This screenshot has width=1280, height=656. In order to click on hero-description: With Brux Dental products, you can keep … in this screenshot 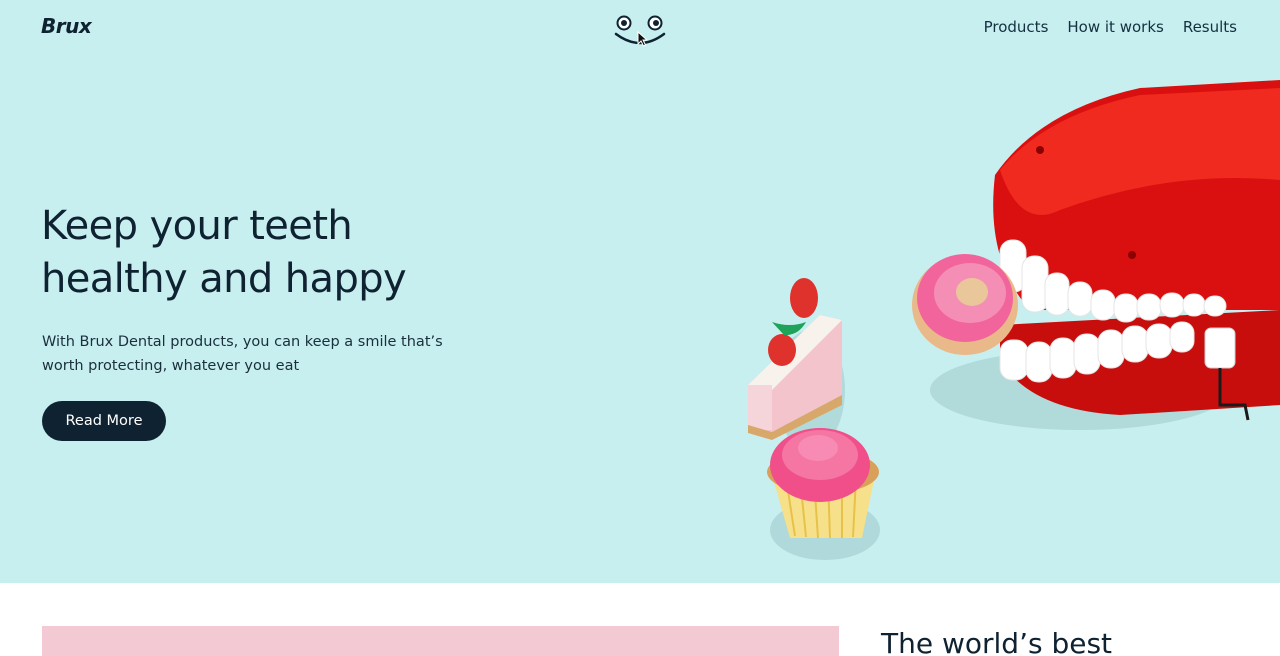, I will do `click(242, 354)`.